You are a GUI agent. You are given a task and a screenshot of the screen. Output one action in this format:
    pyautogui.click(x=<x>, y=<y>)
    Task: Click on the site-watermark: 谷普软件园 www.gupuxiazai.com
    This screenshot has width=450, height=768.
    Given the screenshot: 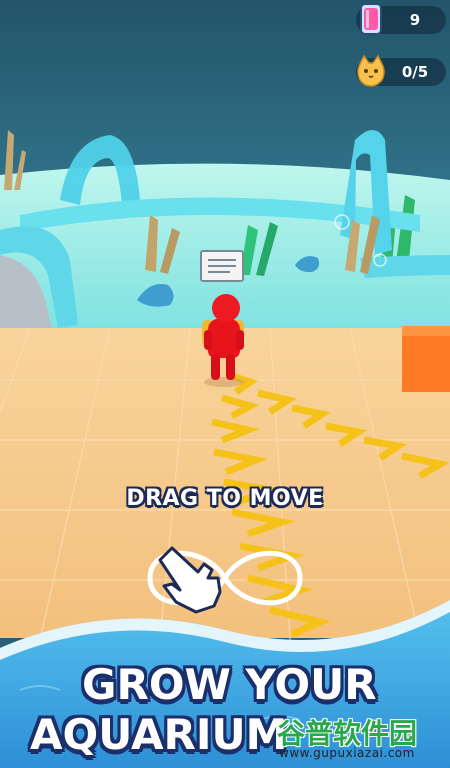 What is the action you would take?
    pyautogui.click(x=359, y=738)
    